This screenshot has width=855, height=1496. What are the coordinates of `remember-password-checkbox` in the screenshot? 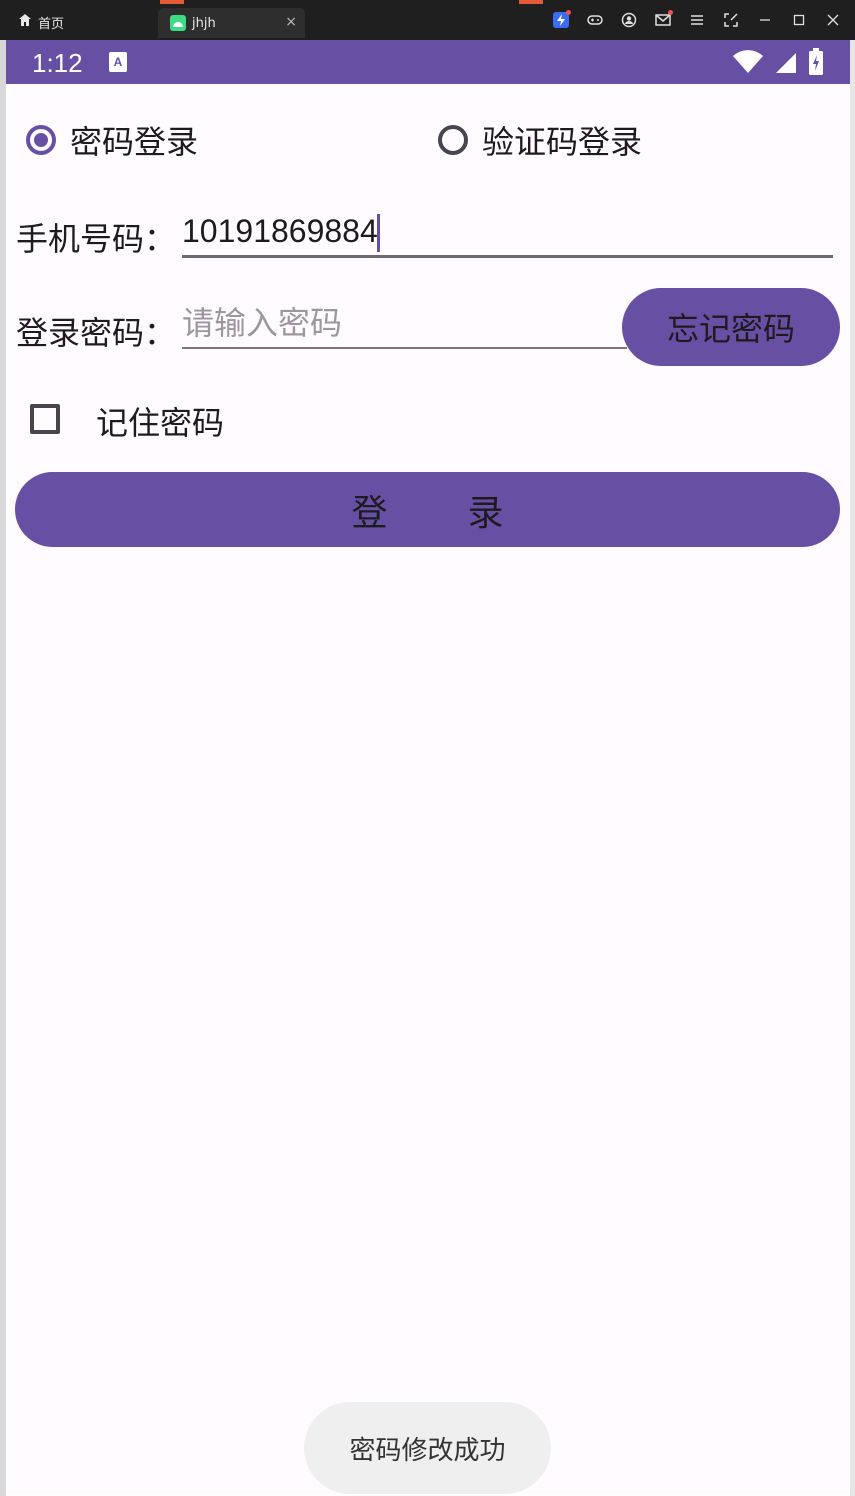 It's located at (45, 419).